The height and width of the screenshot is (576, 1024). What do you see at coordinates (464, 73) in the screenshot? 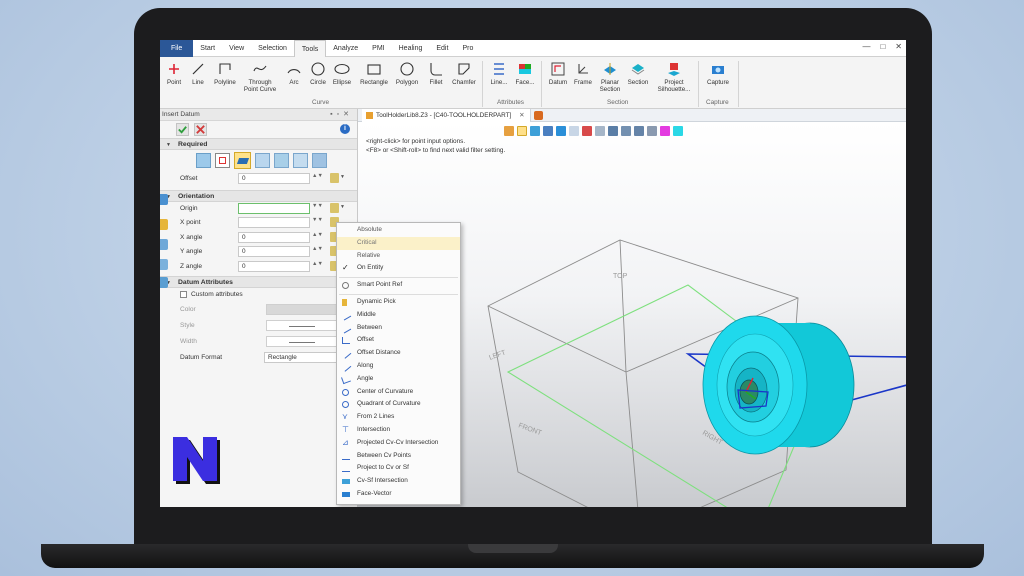
I see `chamfer-button: Chamfer` at bounding box center [464, 73].